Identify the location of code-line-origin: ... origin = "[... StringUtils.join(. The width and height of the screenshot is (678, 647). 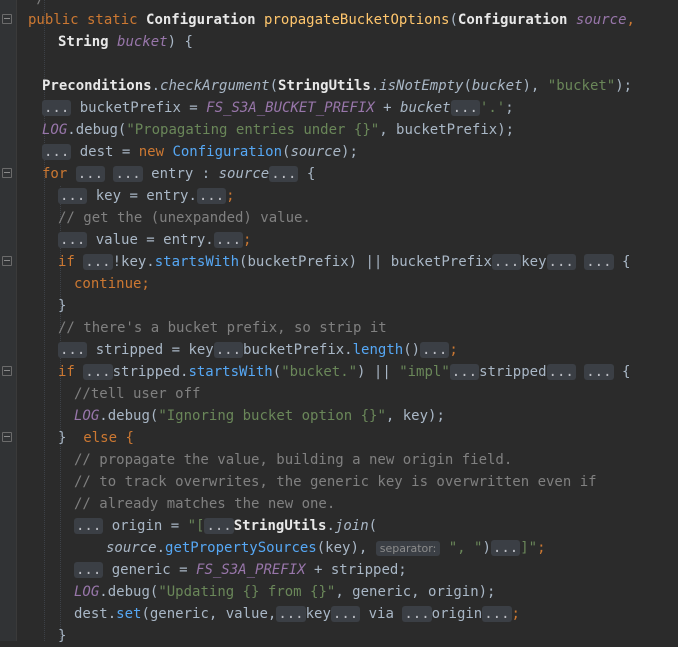
(226, 526).